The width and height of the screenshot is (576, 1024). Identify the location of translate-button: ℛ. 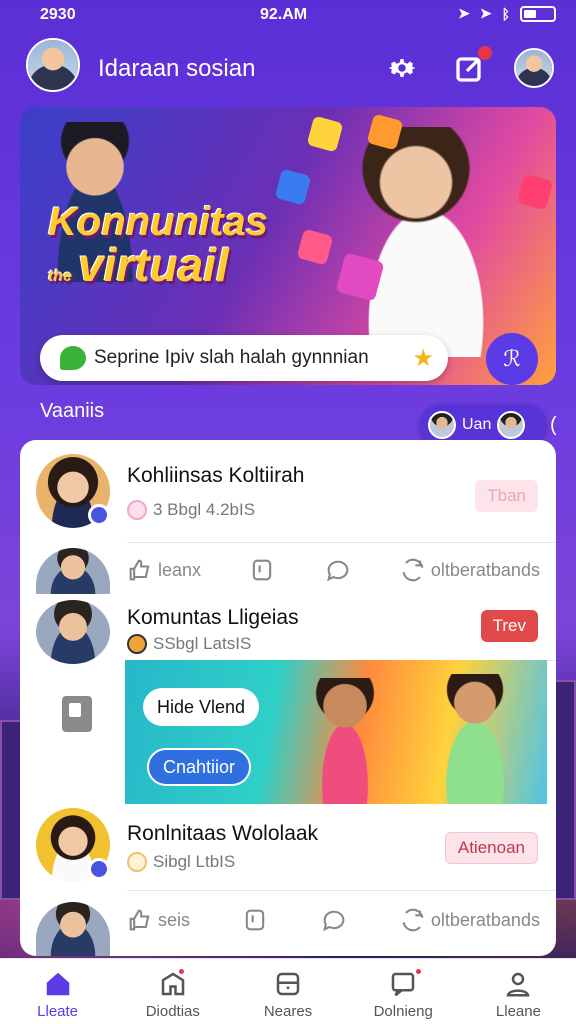
(512, 359).